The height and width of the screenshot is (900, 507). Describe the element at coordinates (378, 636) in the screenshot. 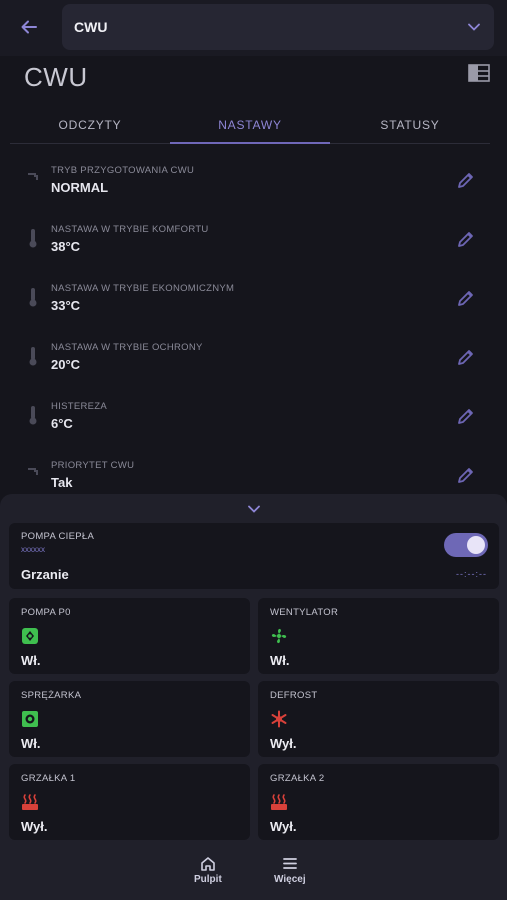

I see `device-card-wentylator: WENTYLATOR Wł.` at that location.